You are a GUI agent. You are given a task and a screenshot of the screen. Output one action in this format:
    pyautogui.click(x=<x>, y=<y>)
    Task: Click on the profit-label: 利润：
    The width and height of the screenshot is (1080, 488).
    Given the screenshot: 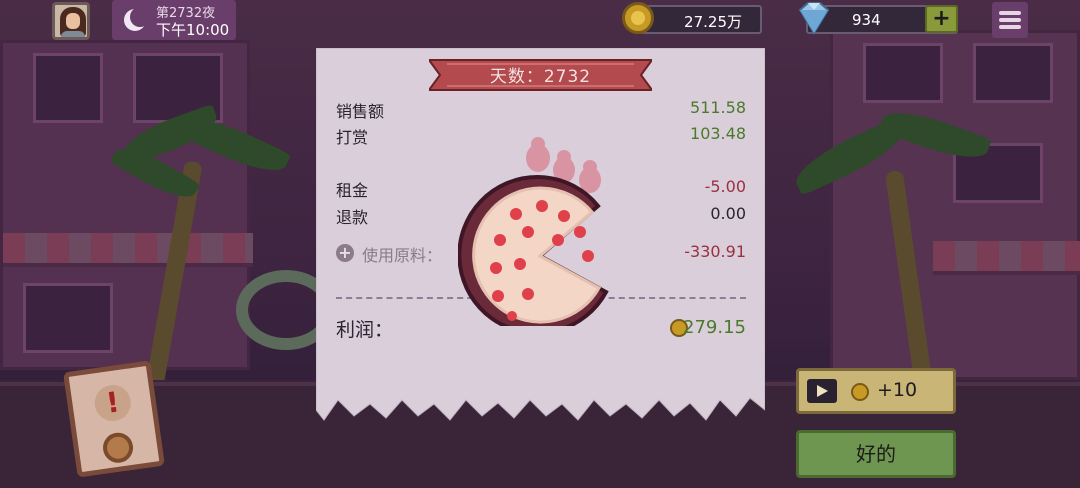 What is the action you would take?
    pyautogui.click(x=365, y=330)
    